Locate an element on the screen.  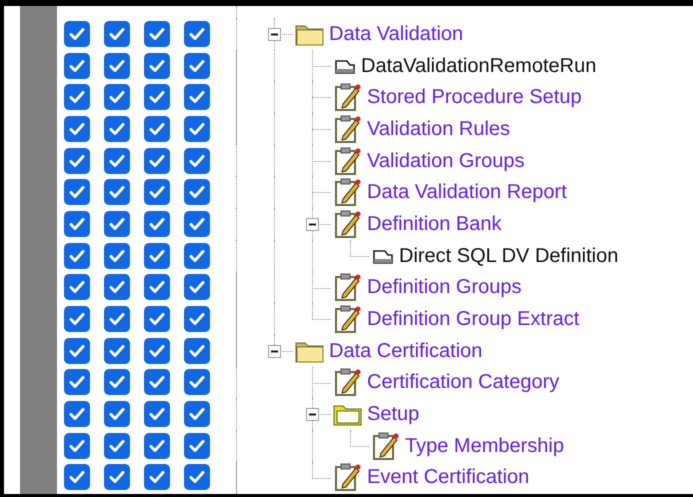
tree-item-label: Definition Groups is located at coordinates (444, 287).